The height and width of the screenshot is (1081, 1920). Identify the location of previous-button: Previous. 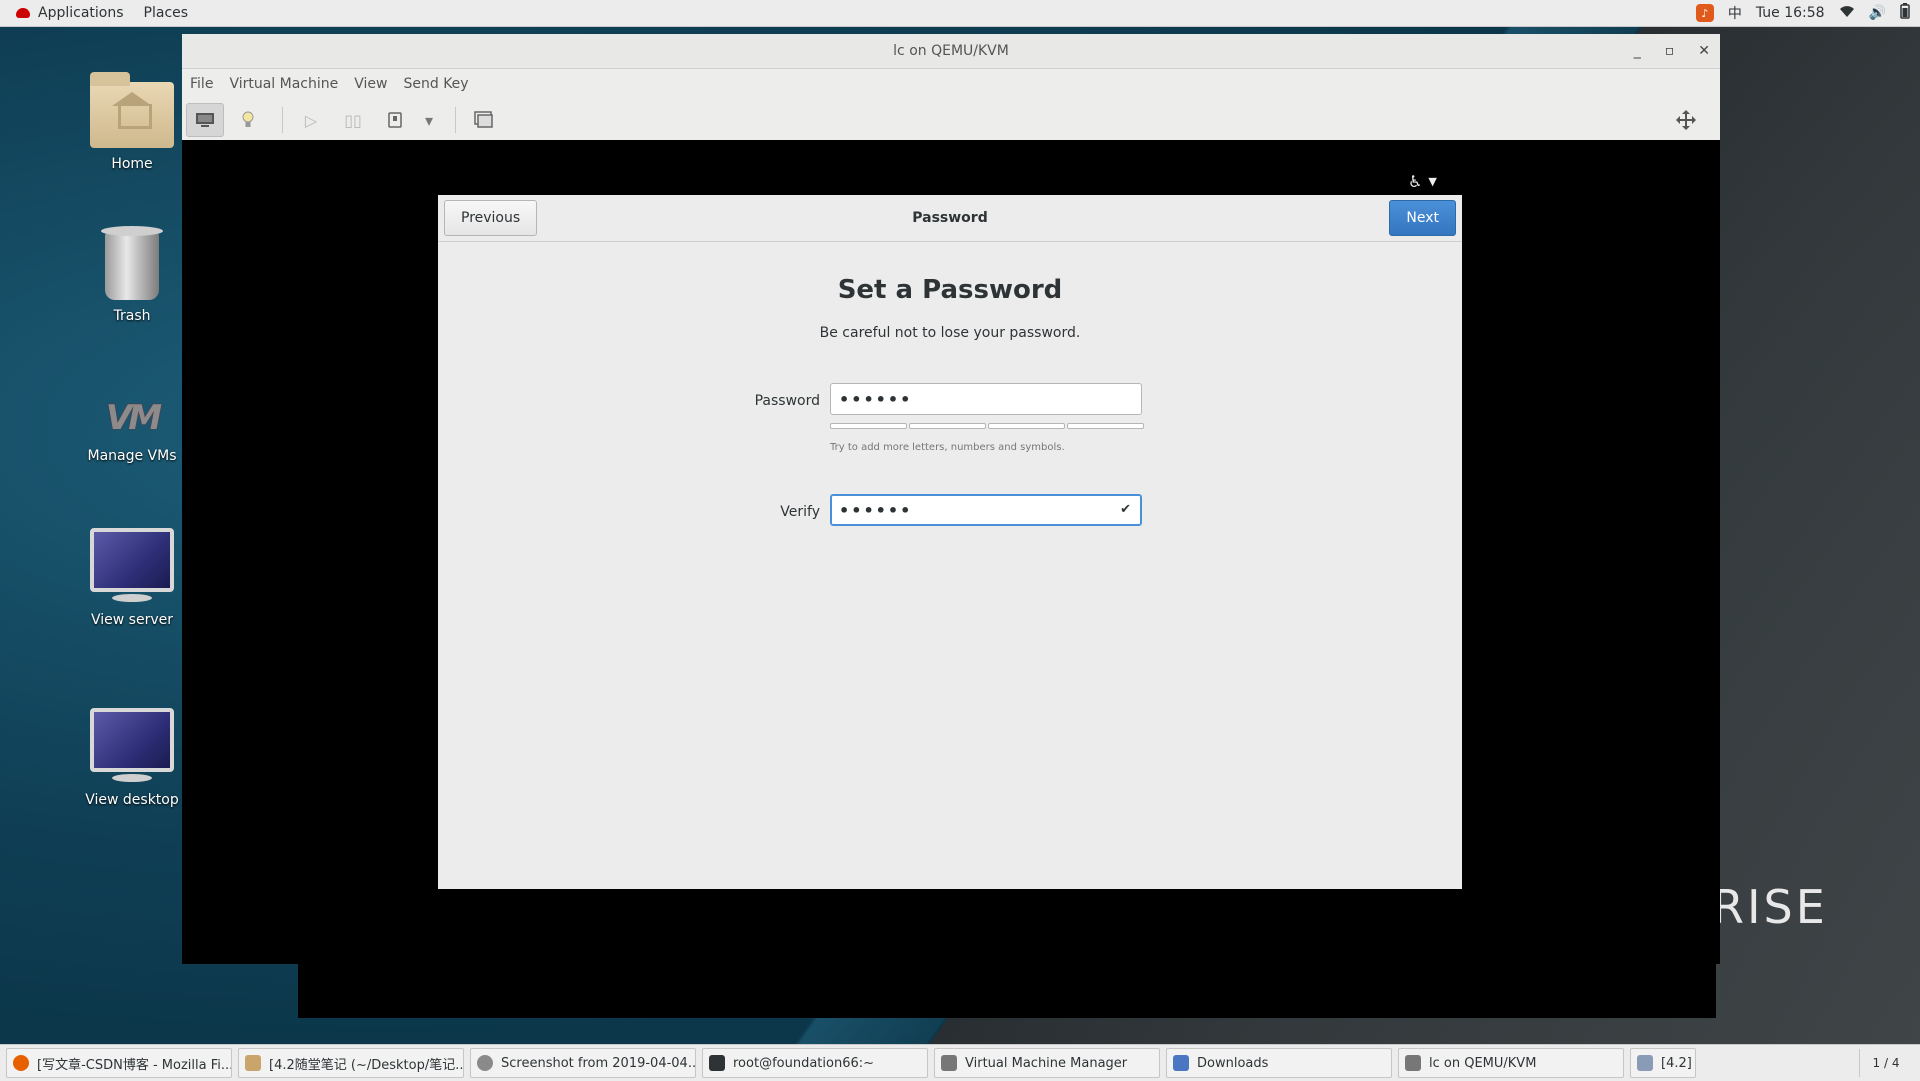
(491, 218).